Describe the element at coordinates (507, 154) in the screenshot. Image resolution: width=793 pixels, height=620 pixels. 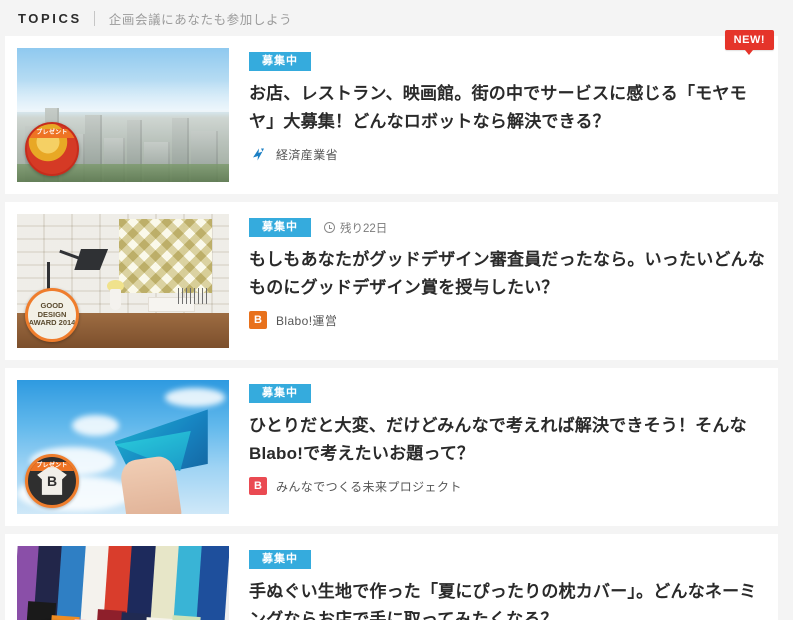
I see `card-author-row: 経済産業省` at that location.